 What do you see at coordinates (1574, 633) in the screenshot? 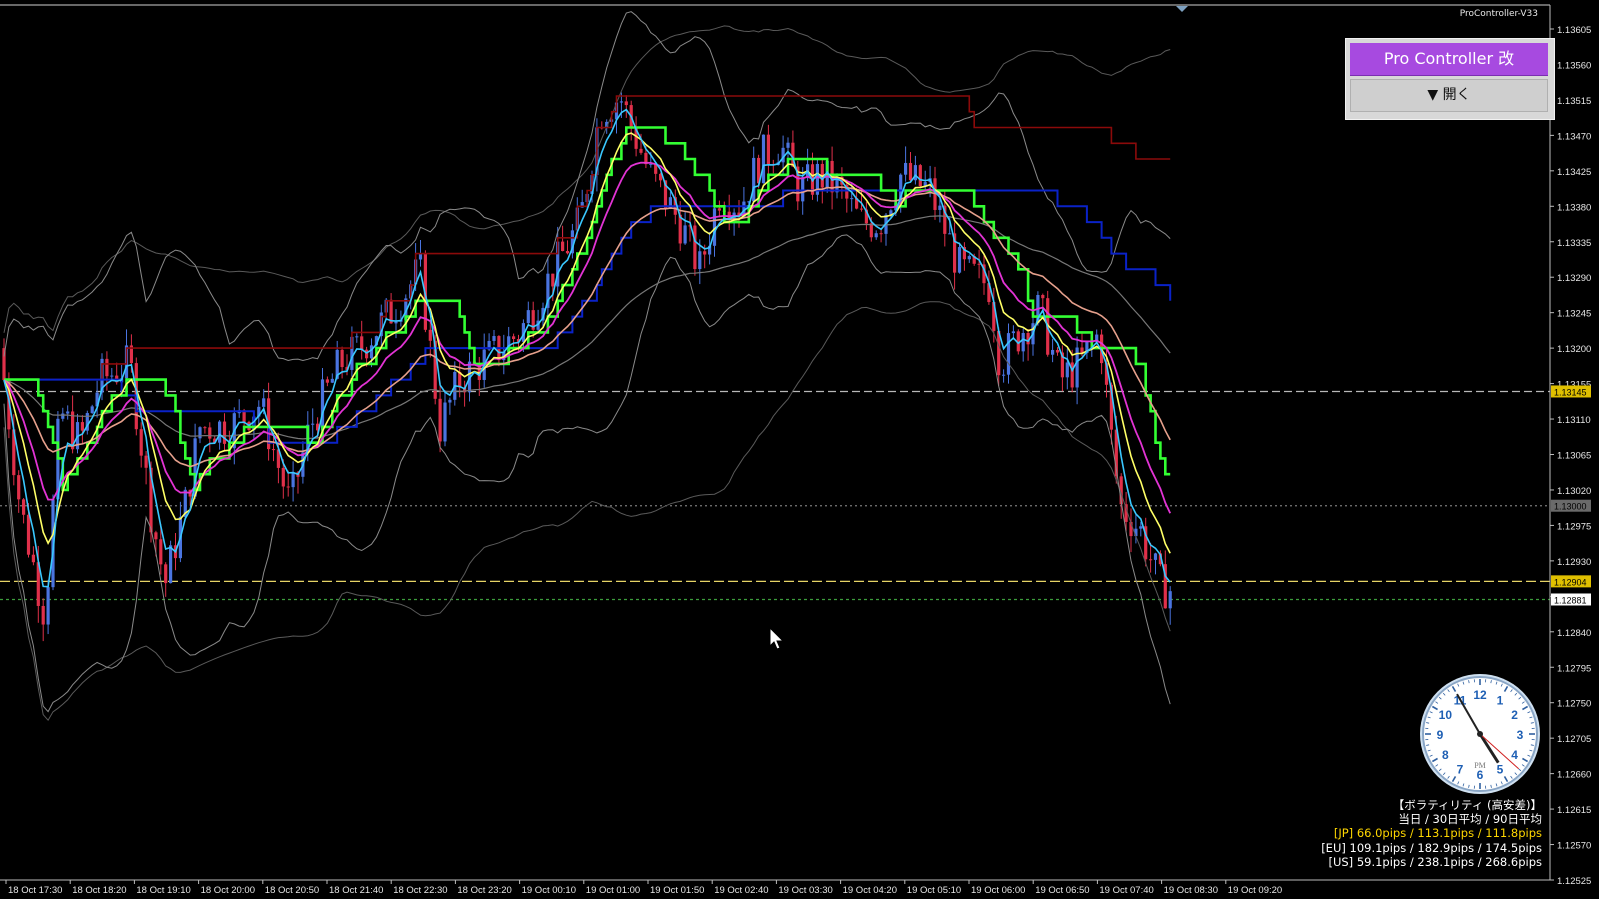
I see `price-tick-label: 1.12840` at bounding box center [1574, 633].